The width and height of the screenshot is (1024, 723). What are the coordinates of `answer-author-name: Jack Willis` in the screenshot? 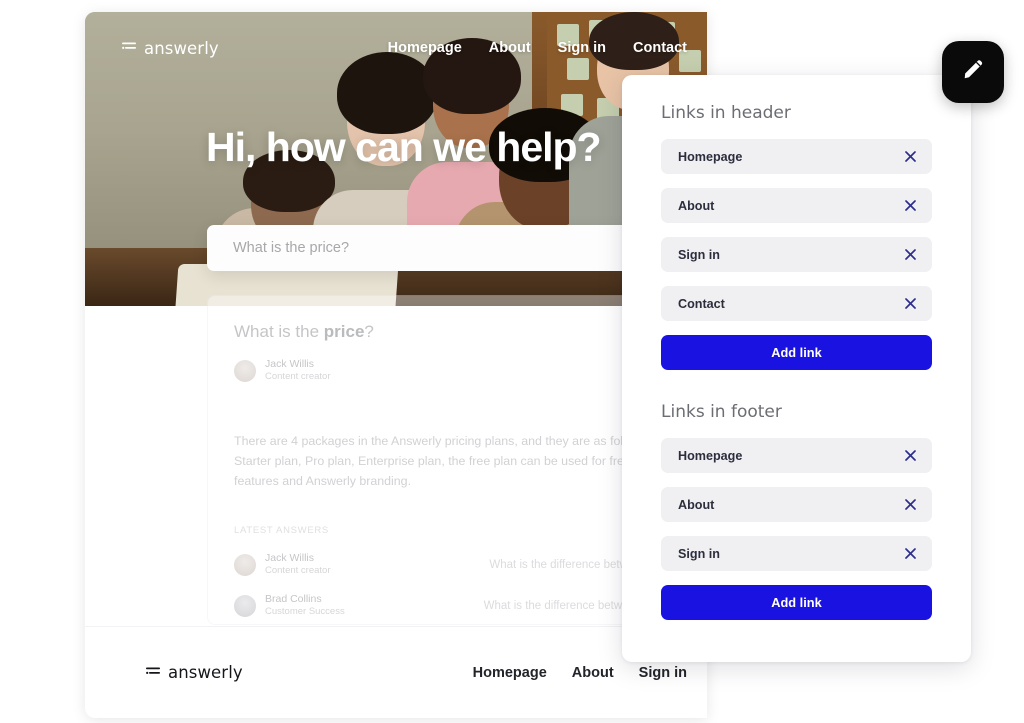 It's located at (289, 558).